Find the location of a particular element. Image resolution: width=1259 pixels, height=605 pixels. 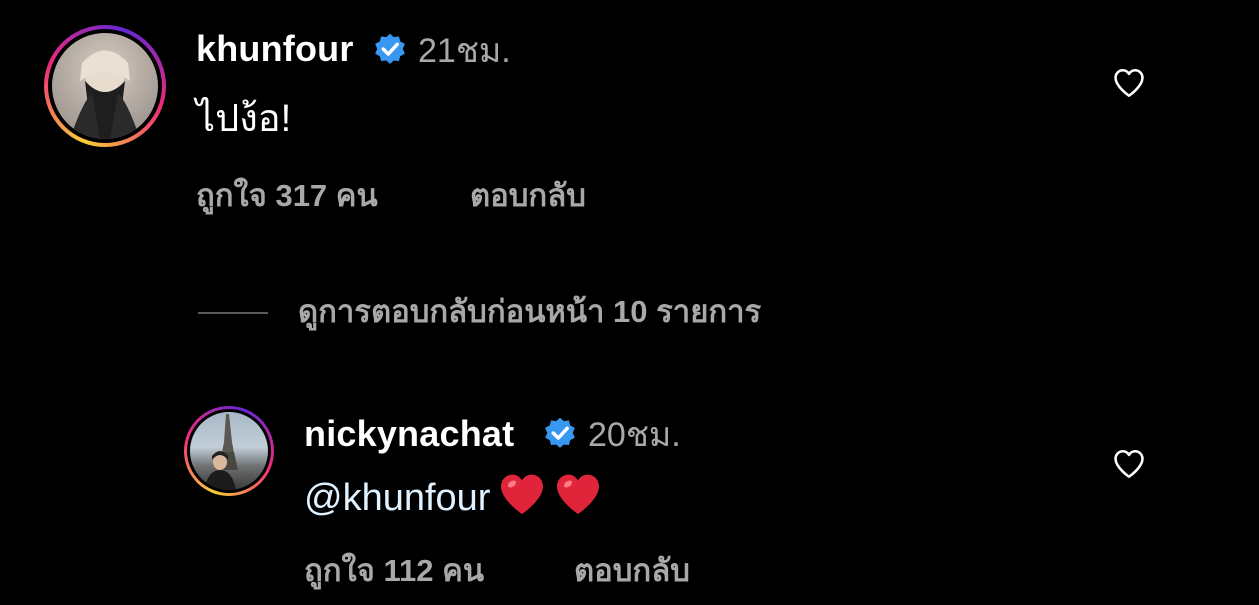

comment-time: 20ชม. is located at coordinates (634, 435).